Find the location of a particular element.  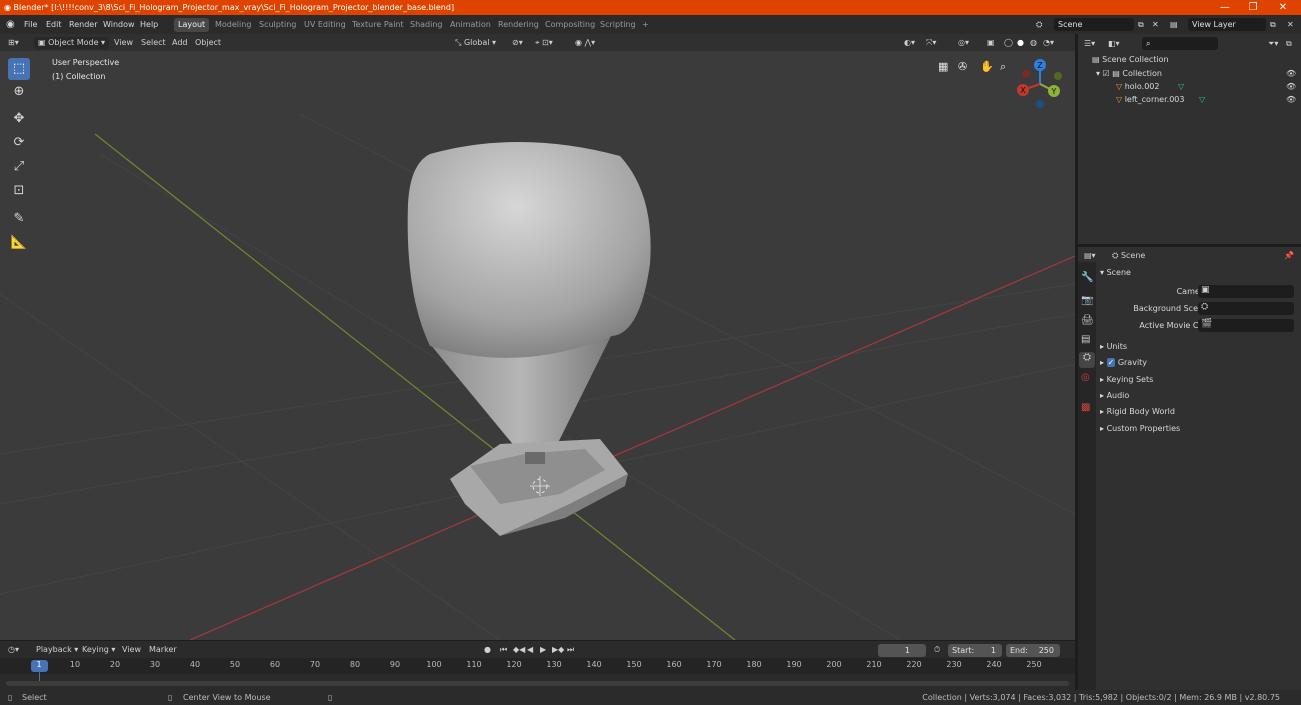

texture-tab-icon: ▩ is located at coordinates (1085, 407).